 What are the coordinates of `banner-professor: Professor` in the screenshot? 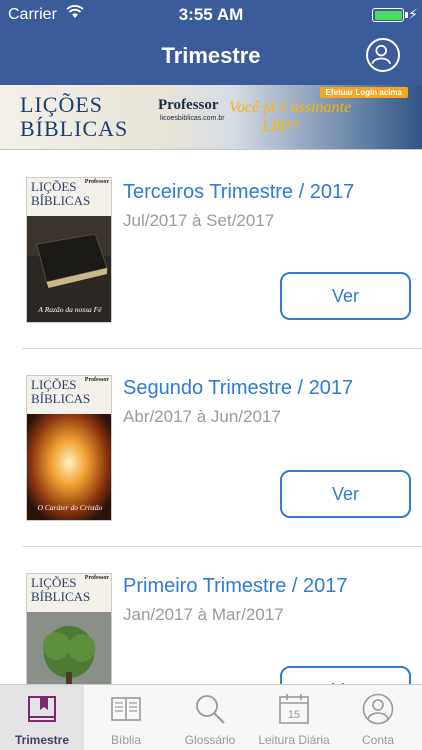 It's located at (188, 105).